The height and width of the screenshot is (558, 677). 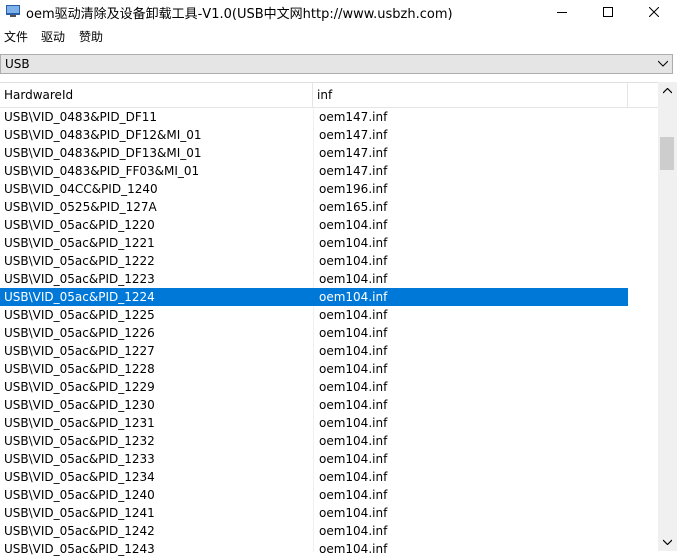 I want to click on table-row: USB\VID_05ac&PID_1224 oem104.inf, so click(x=314, y=297).